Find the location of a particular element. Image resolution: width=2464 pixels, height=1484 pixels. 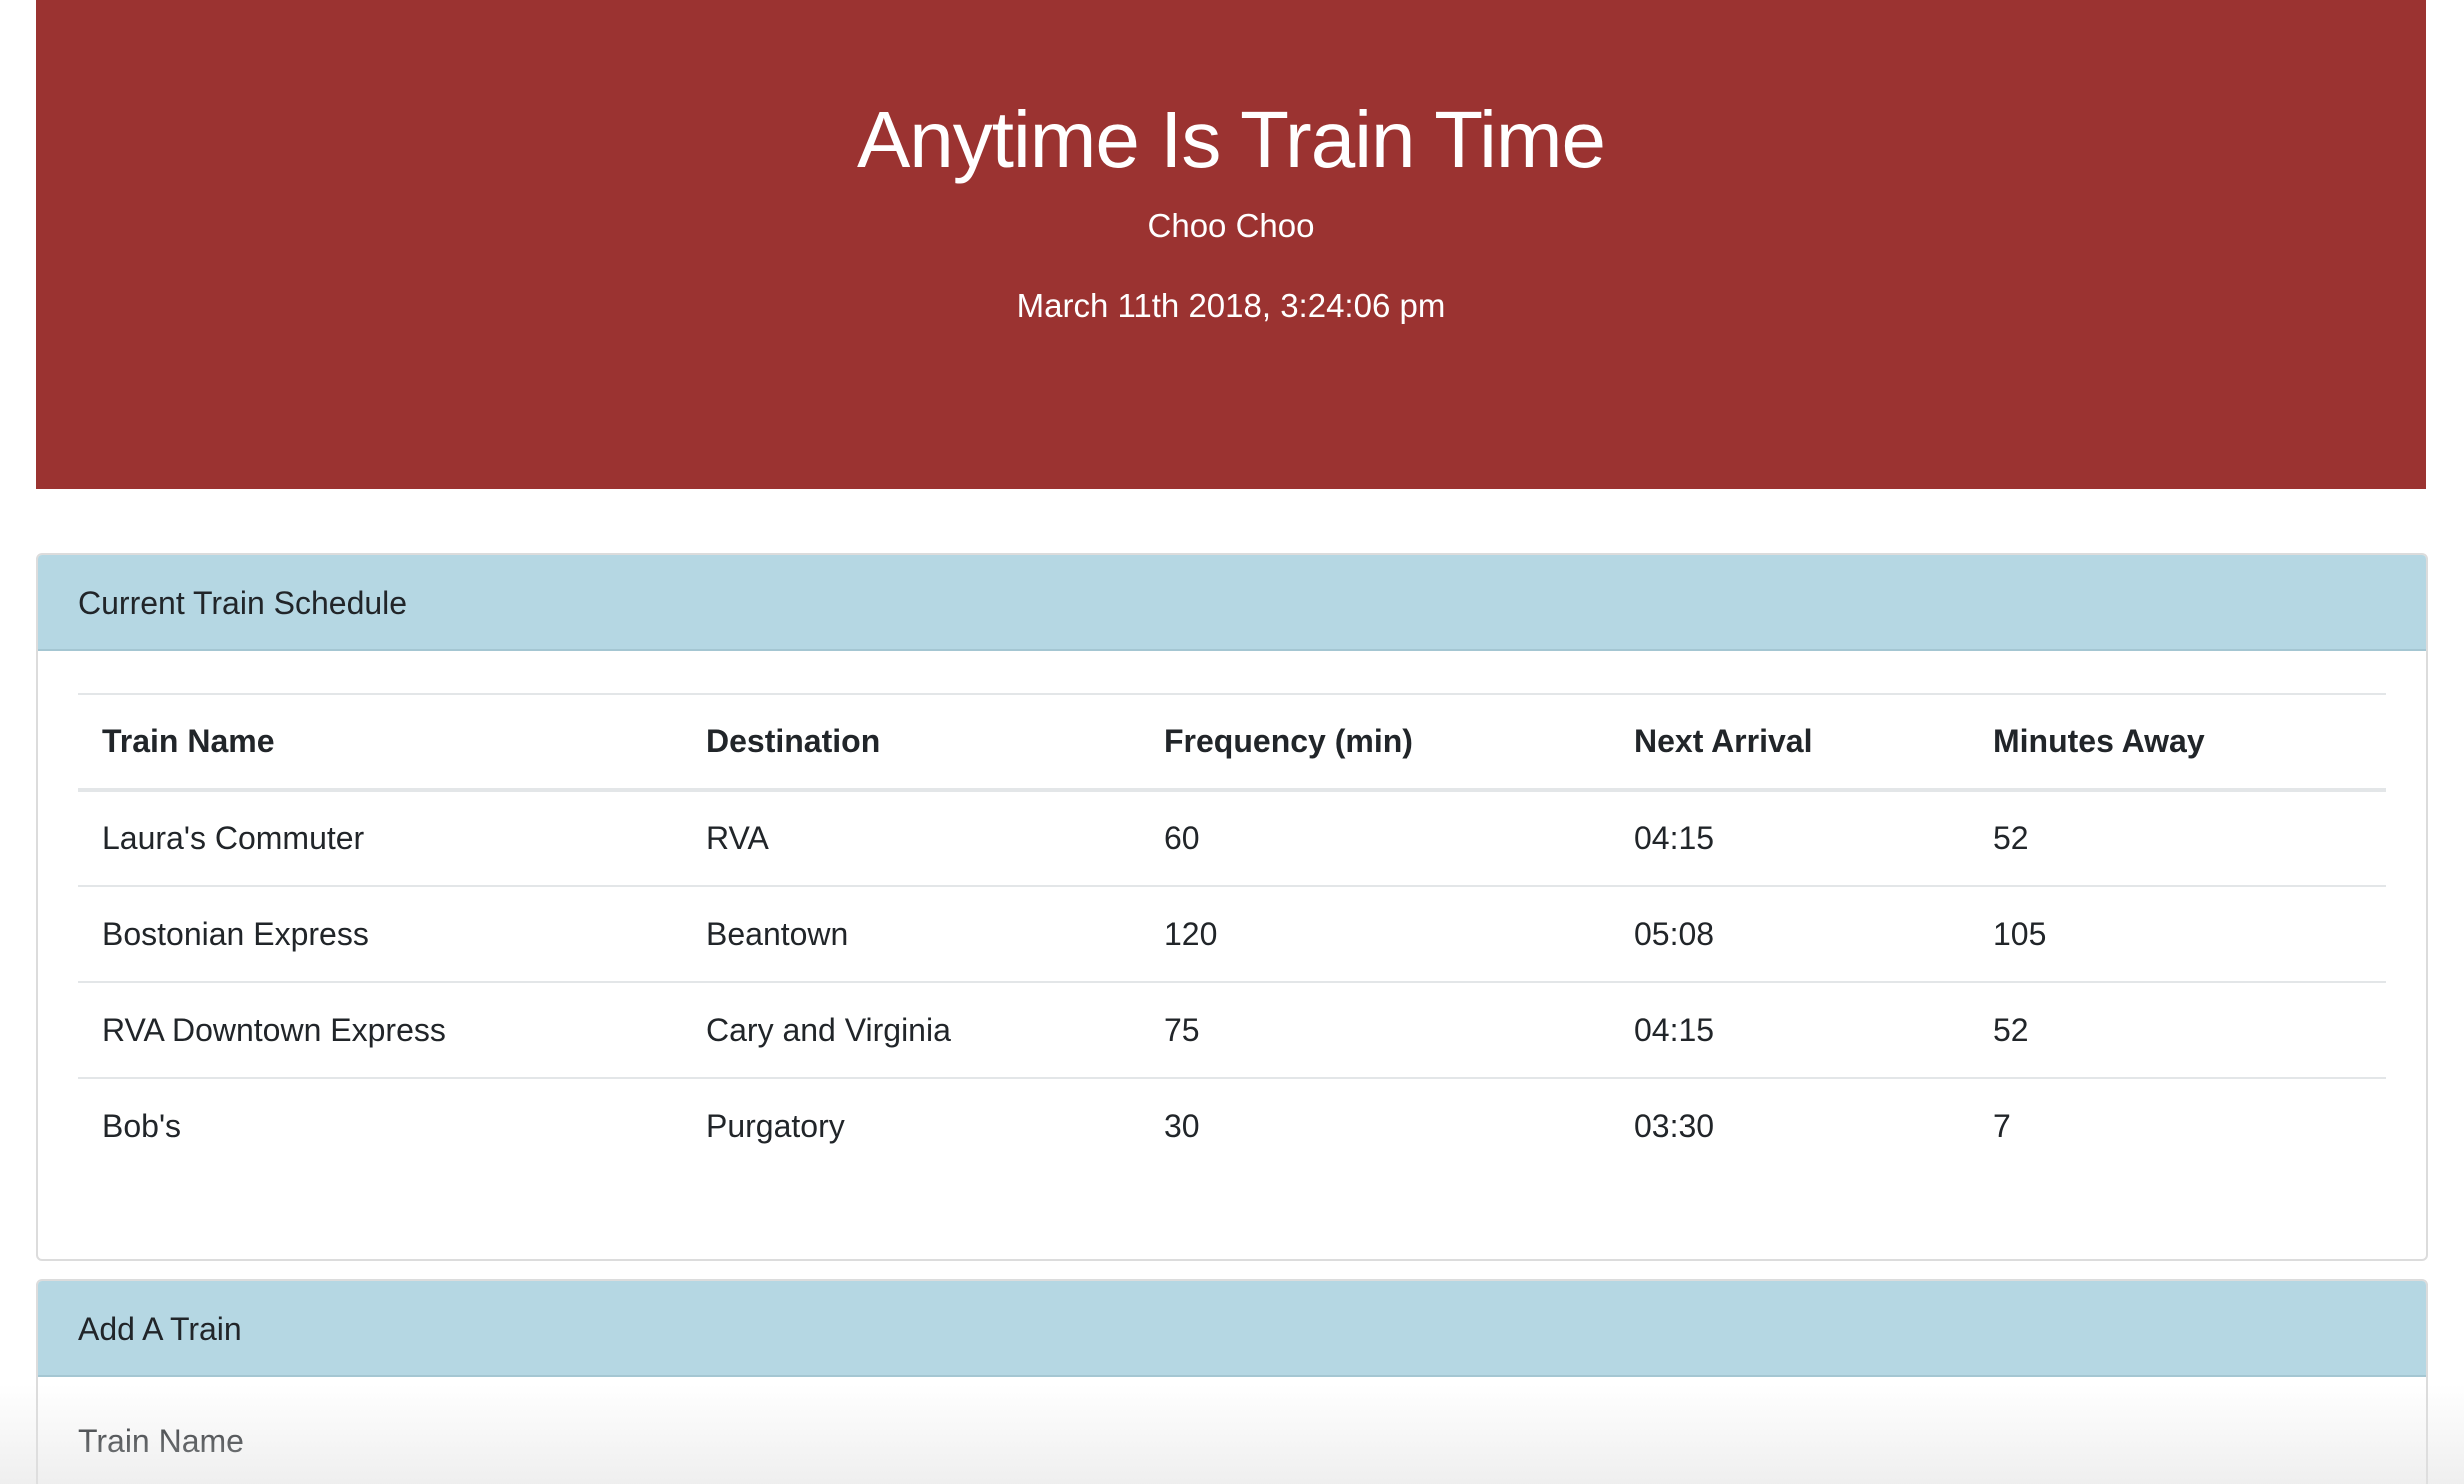

cell-minutes-away: 105 is located at coordinates (2177, 934).